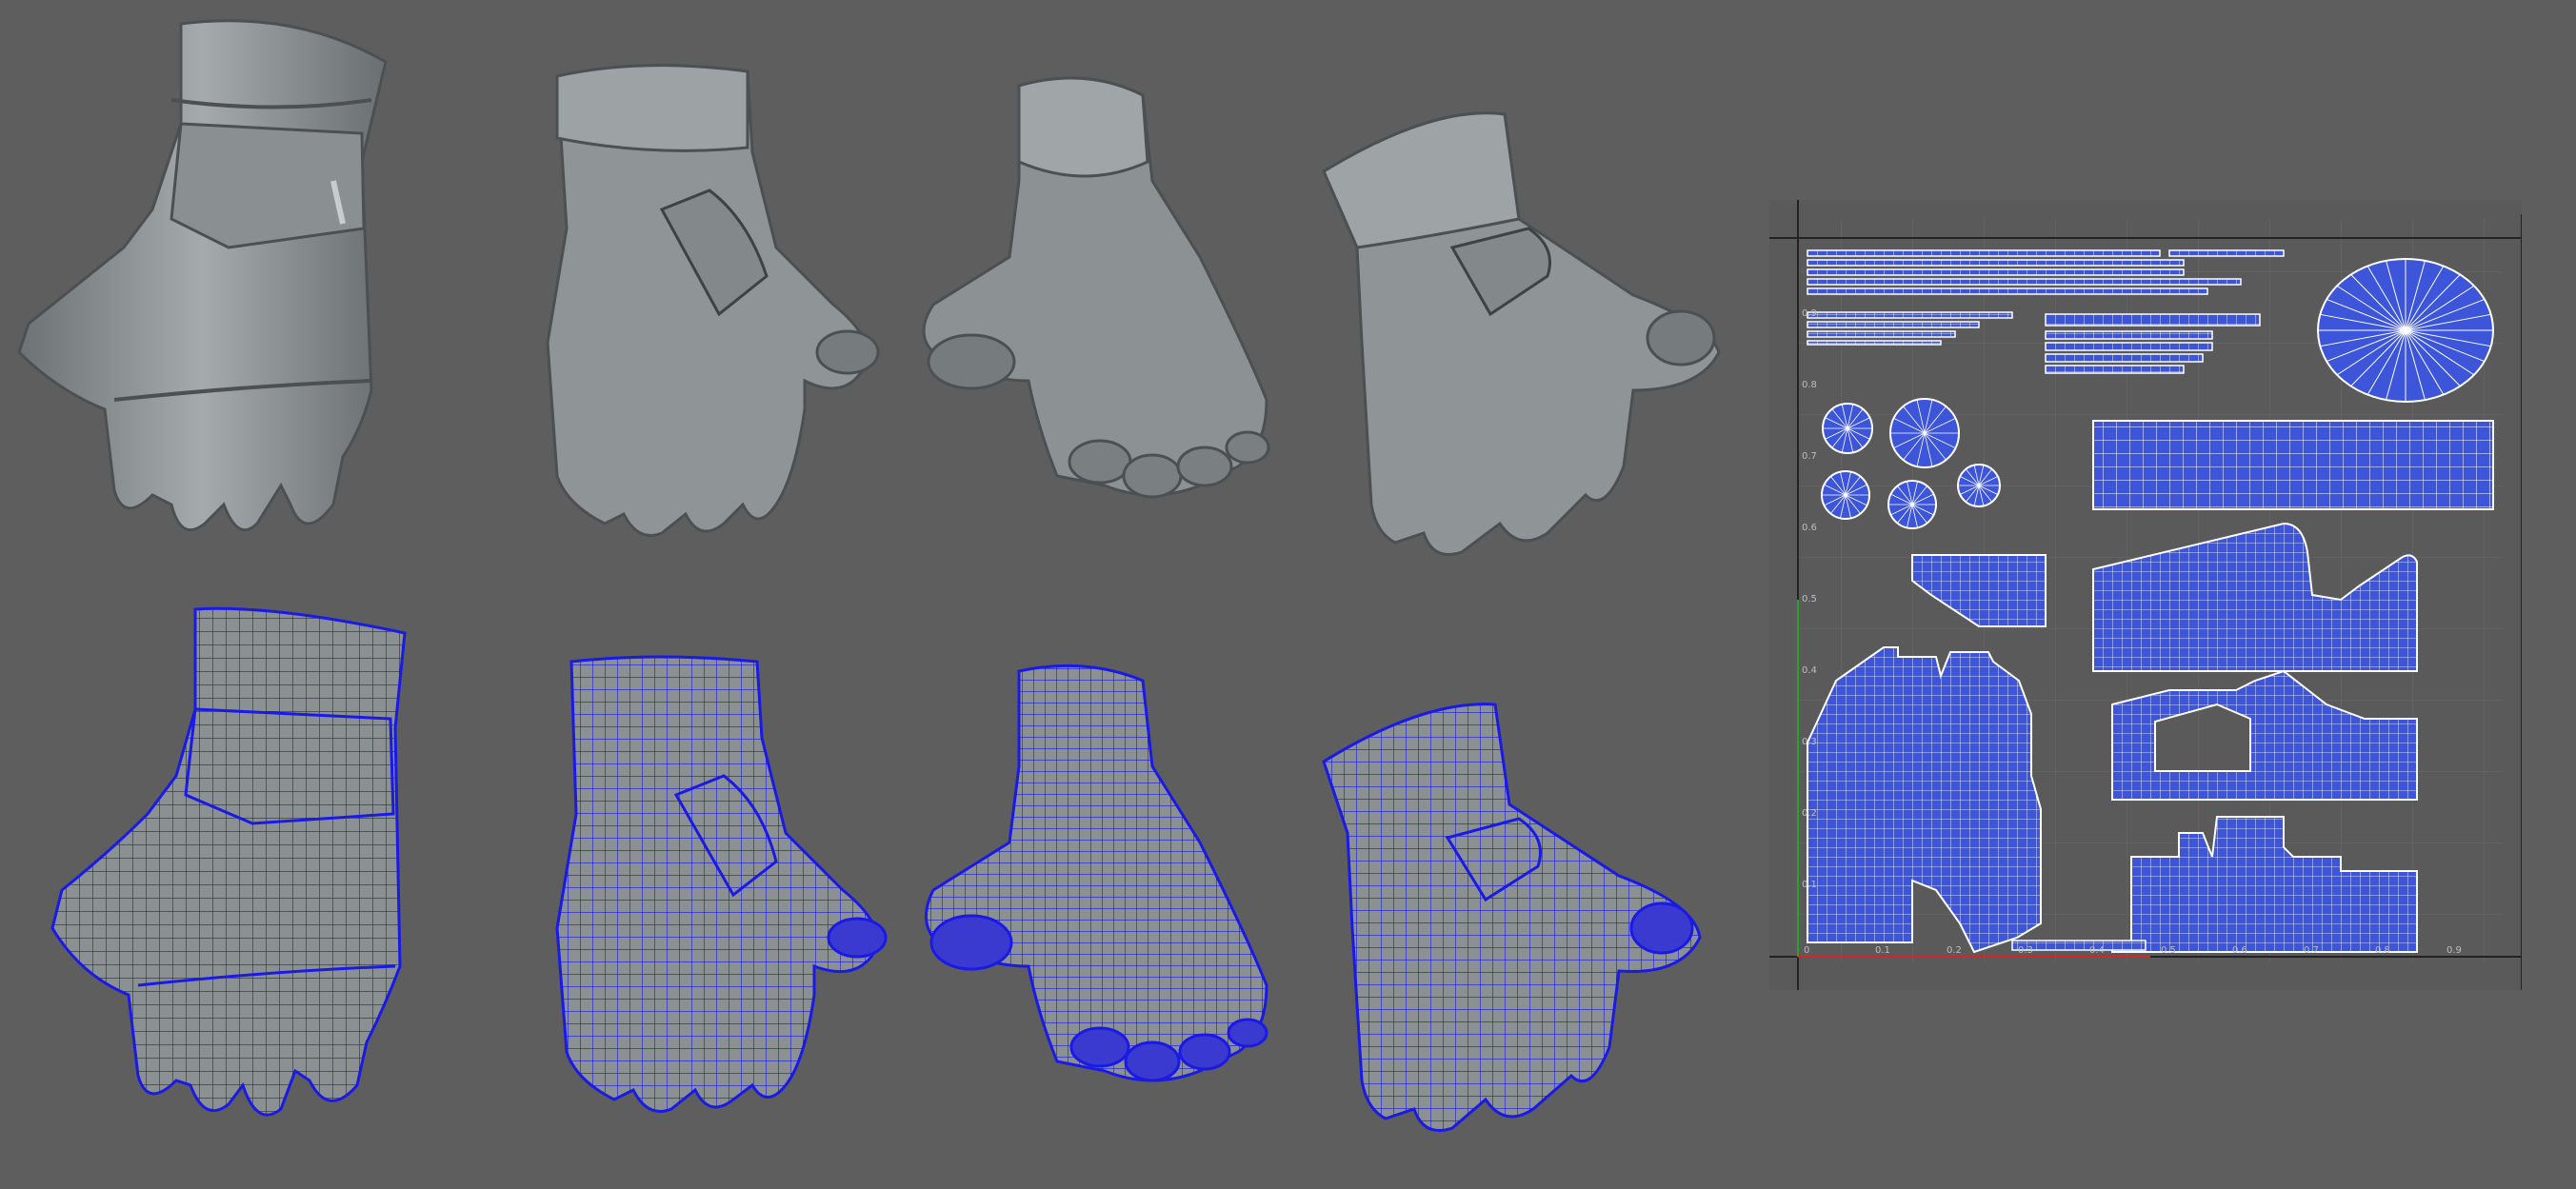 This screenshot has width=2576, height=1189. What do you see at coordinates (1809, 813) in the screenshot?
I see `uv-y-tick-label: 0.2` at bounding box center [1809, 813].